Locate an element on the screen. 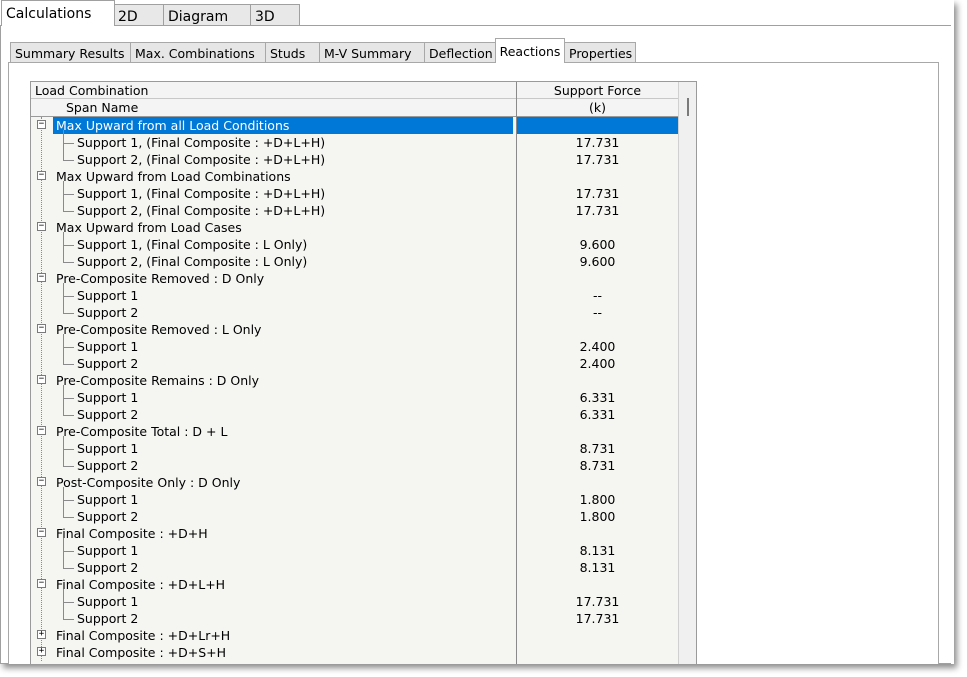  tree-child-row: Support 1 2.400 is located at coordinates (354, 346).